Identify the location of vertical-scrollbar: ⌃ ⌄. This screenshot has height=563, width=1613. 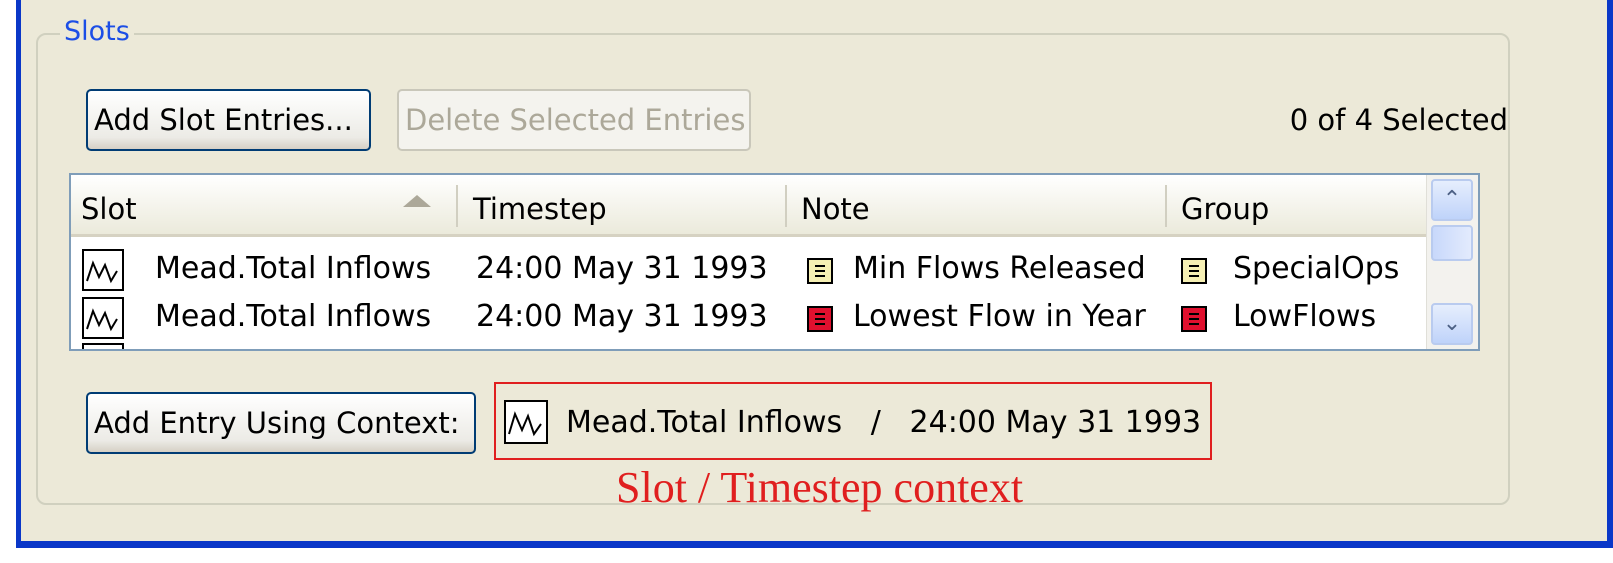
(1452, 262).